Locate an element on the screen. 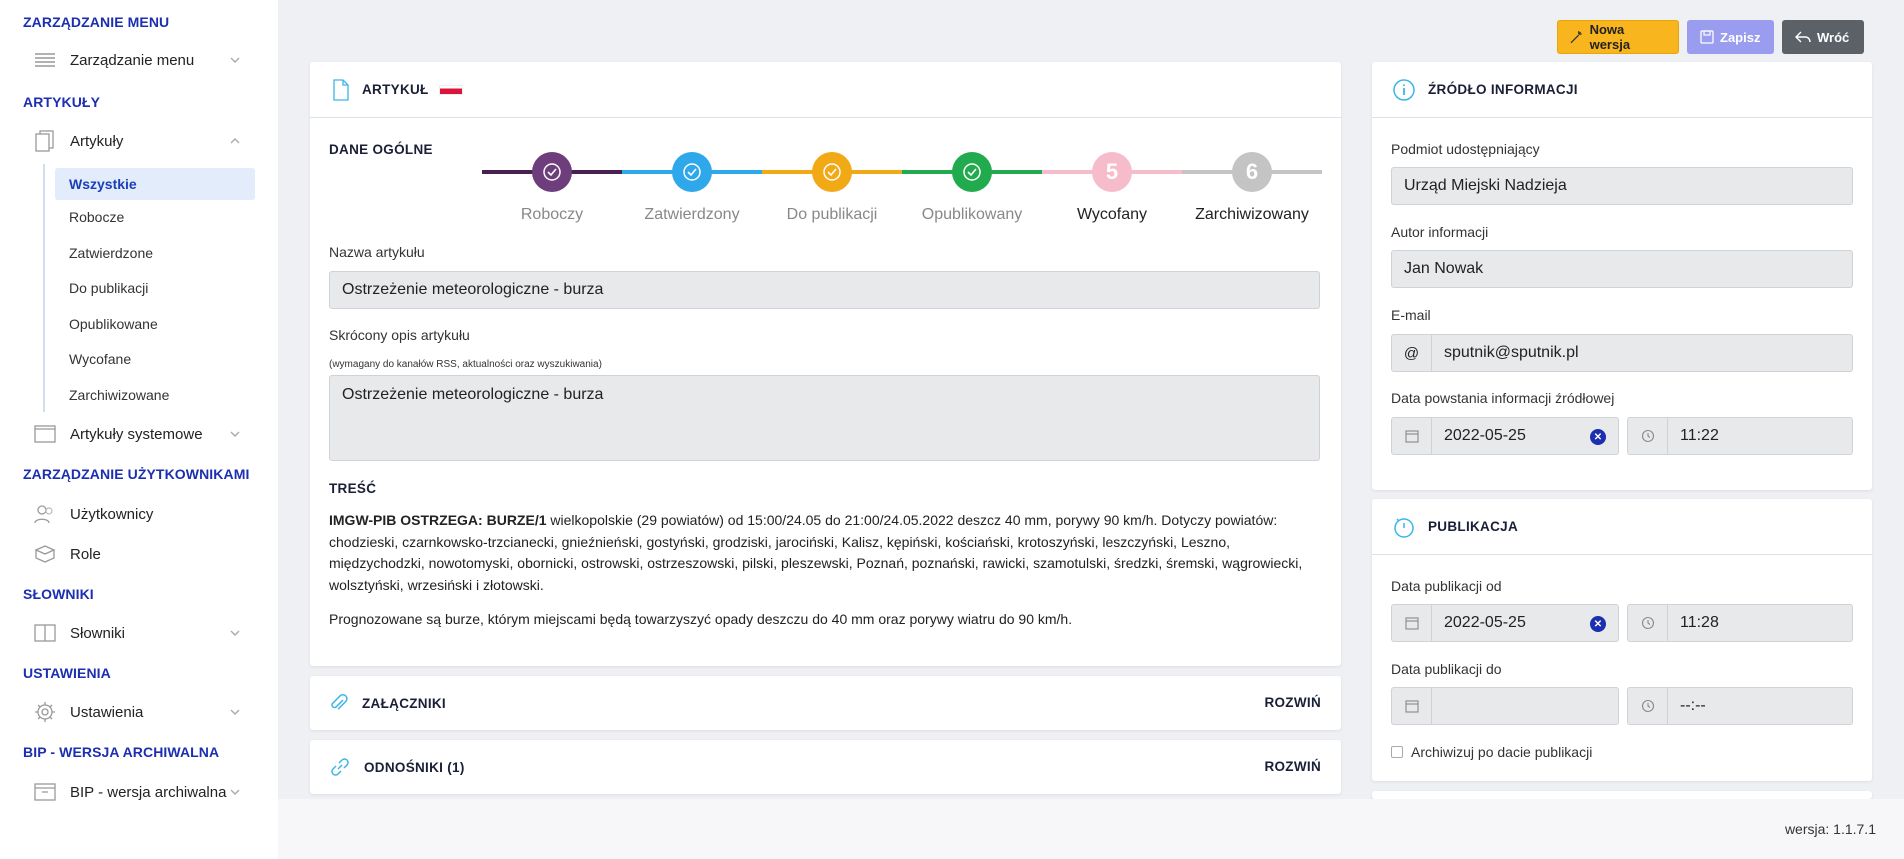  sidebar-item-users: Użytkownicy is located at coordinates (139, 514).